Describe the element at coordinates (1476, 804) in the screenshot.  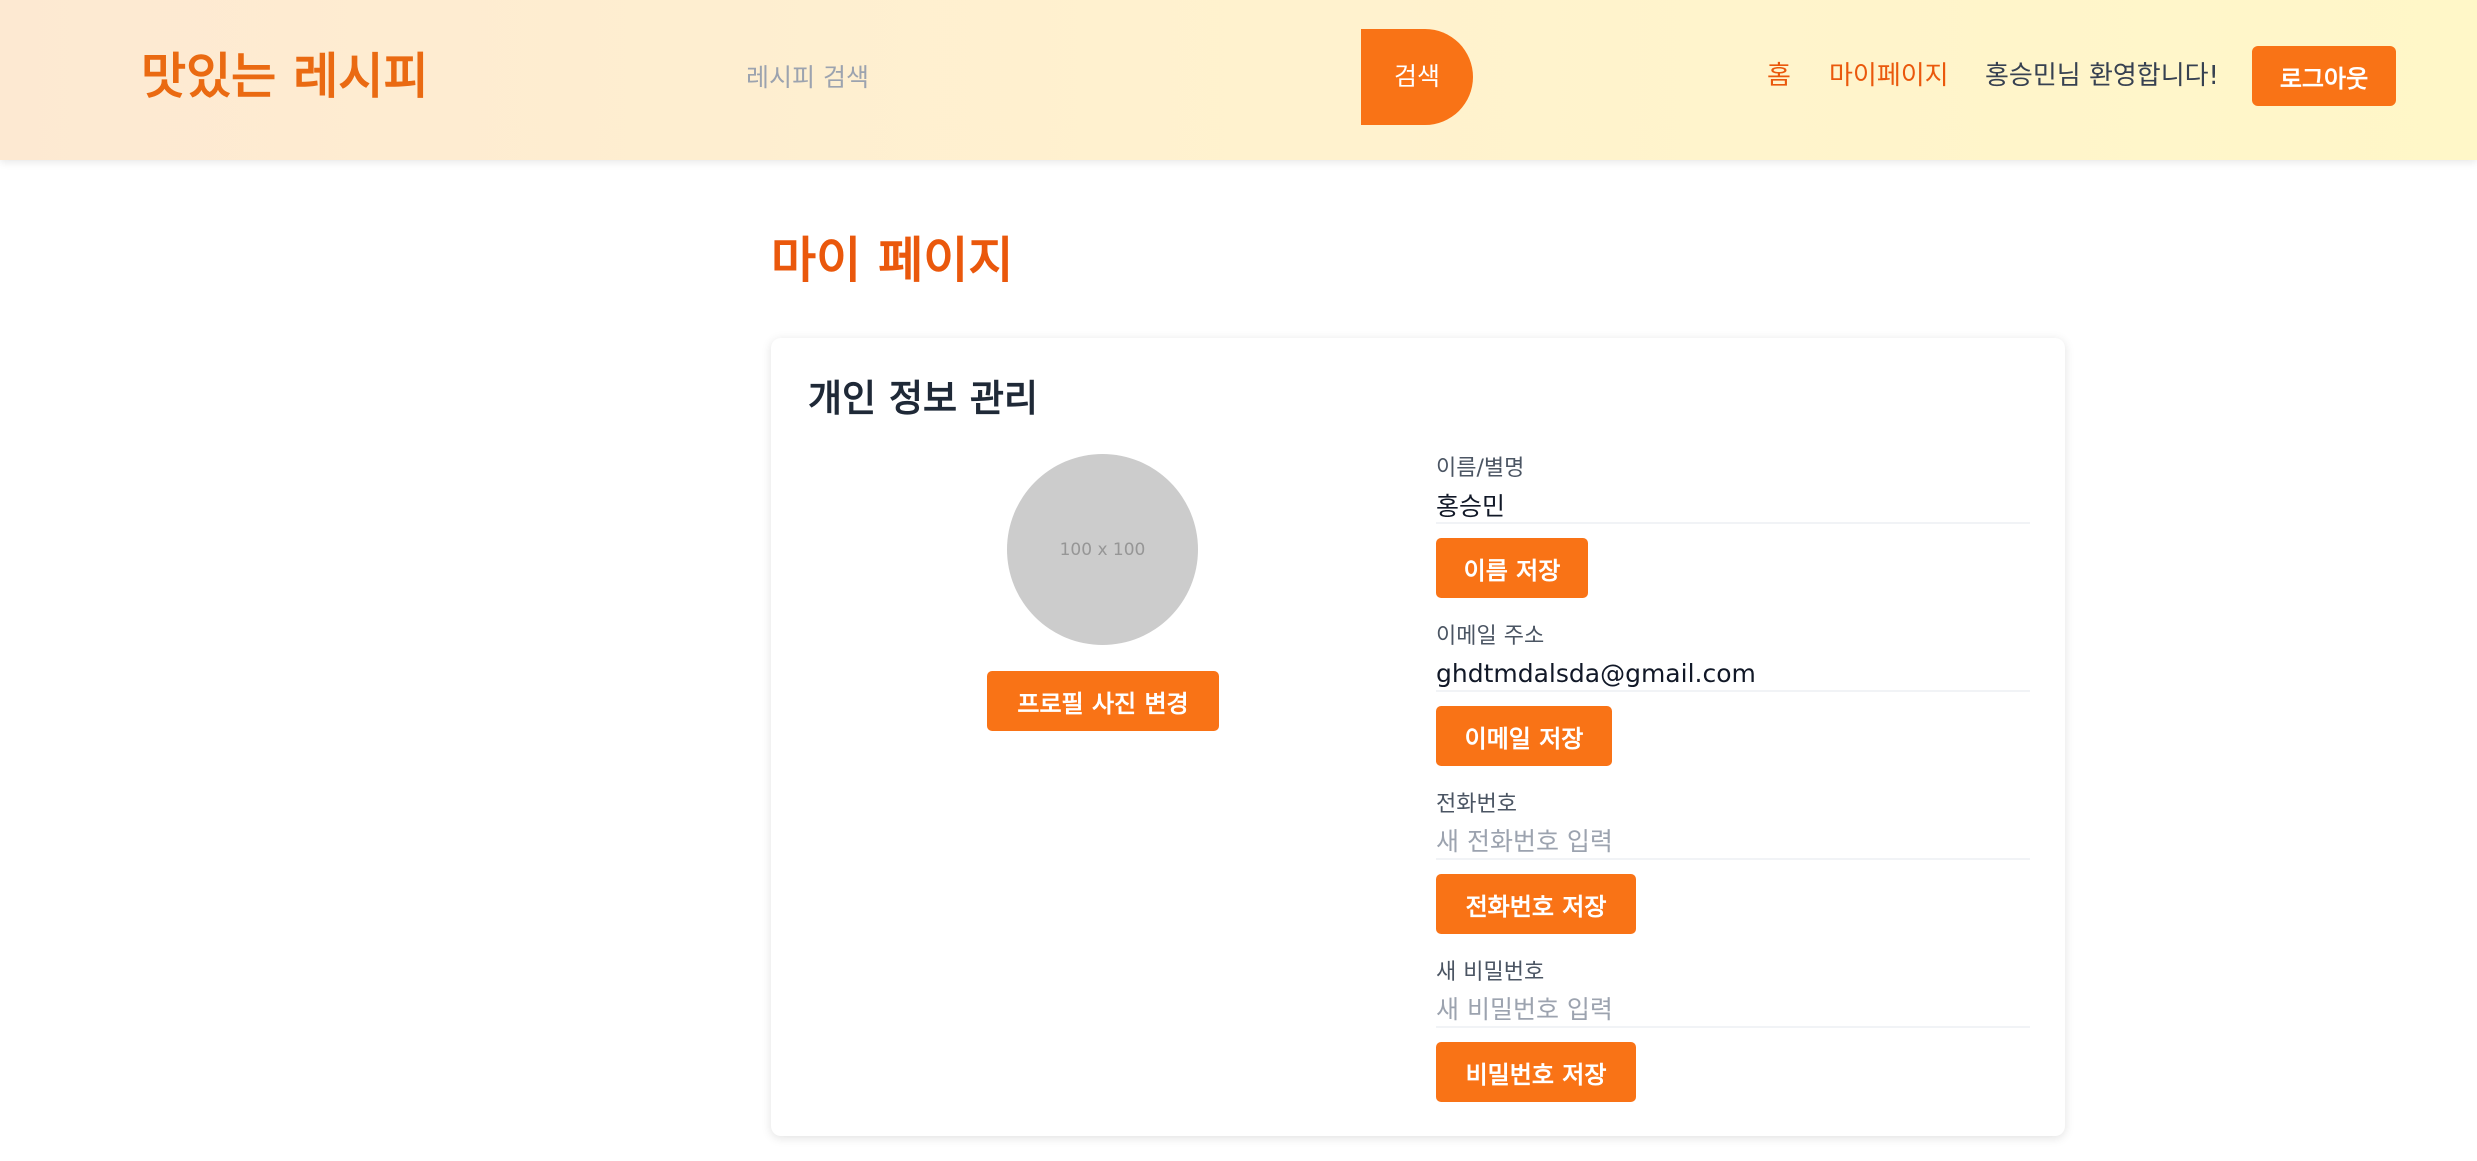
I see `phone-label: 전화번호` at that location.